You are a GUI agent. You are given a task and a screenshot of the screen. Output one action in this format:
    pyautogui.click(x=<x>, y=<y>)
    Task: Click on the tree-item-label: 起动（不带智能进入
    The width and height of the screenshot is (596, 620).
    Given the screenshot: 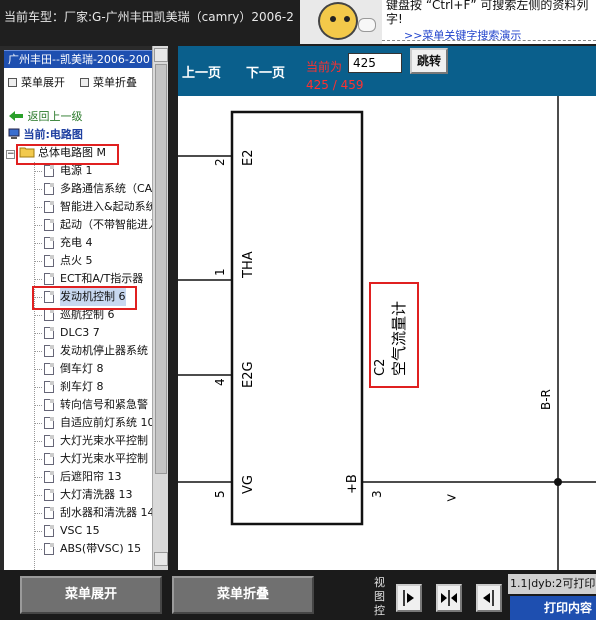 What is the action you would take?
    pyautogui.click(x=108, y=224)
    